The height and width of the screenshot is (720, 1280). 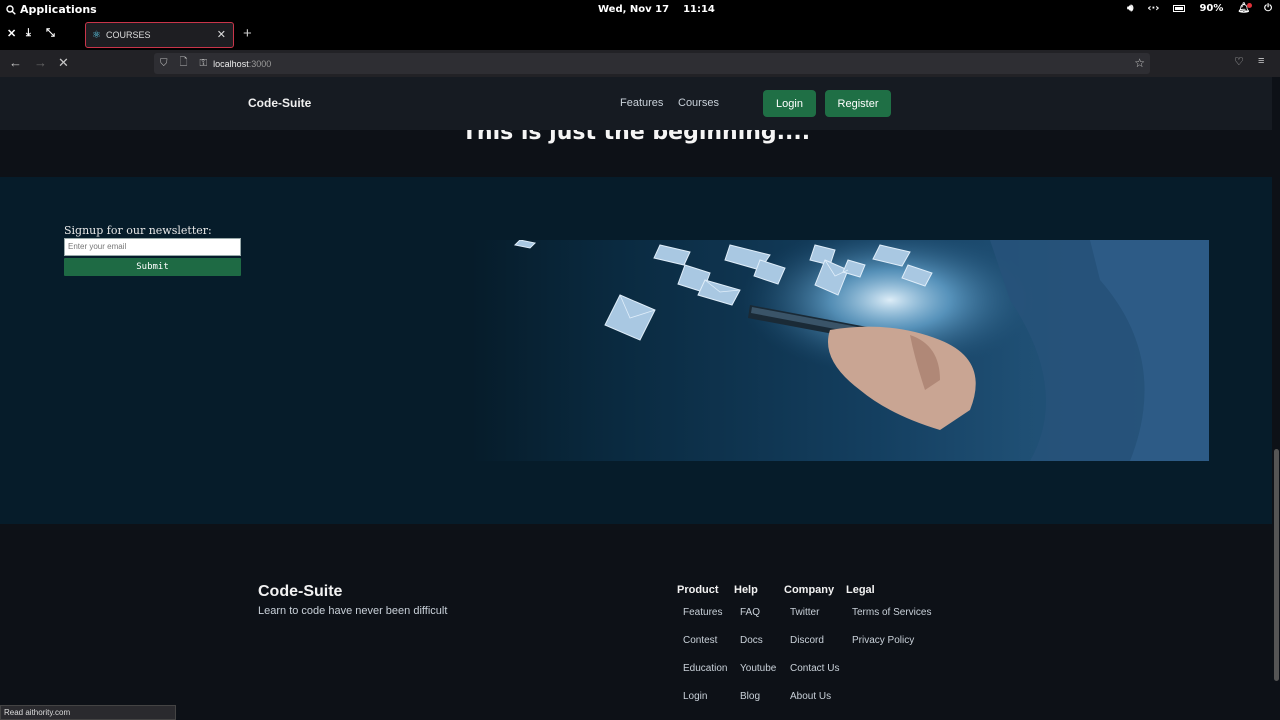 I want to click on footer-link-education: Education, so click(x=705, y=668).